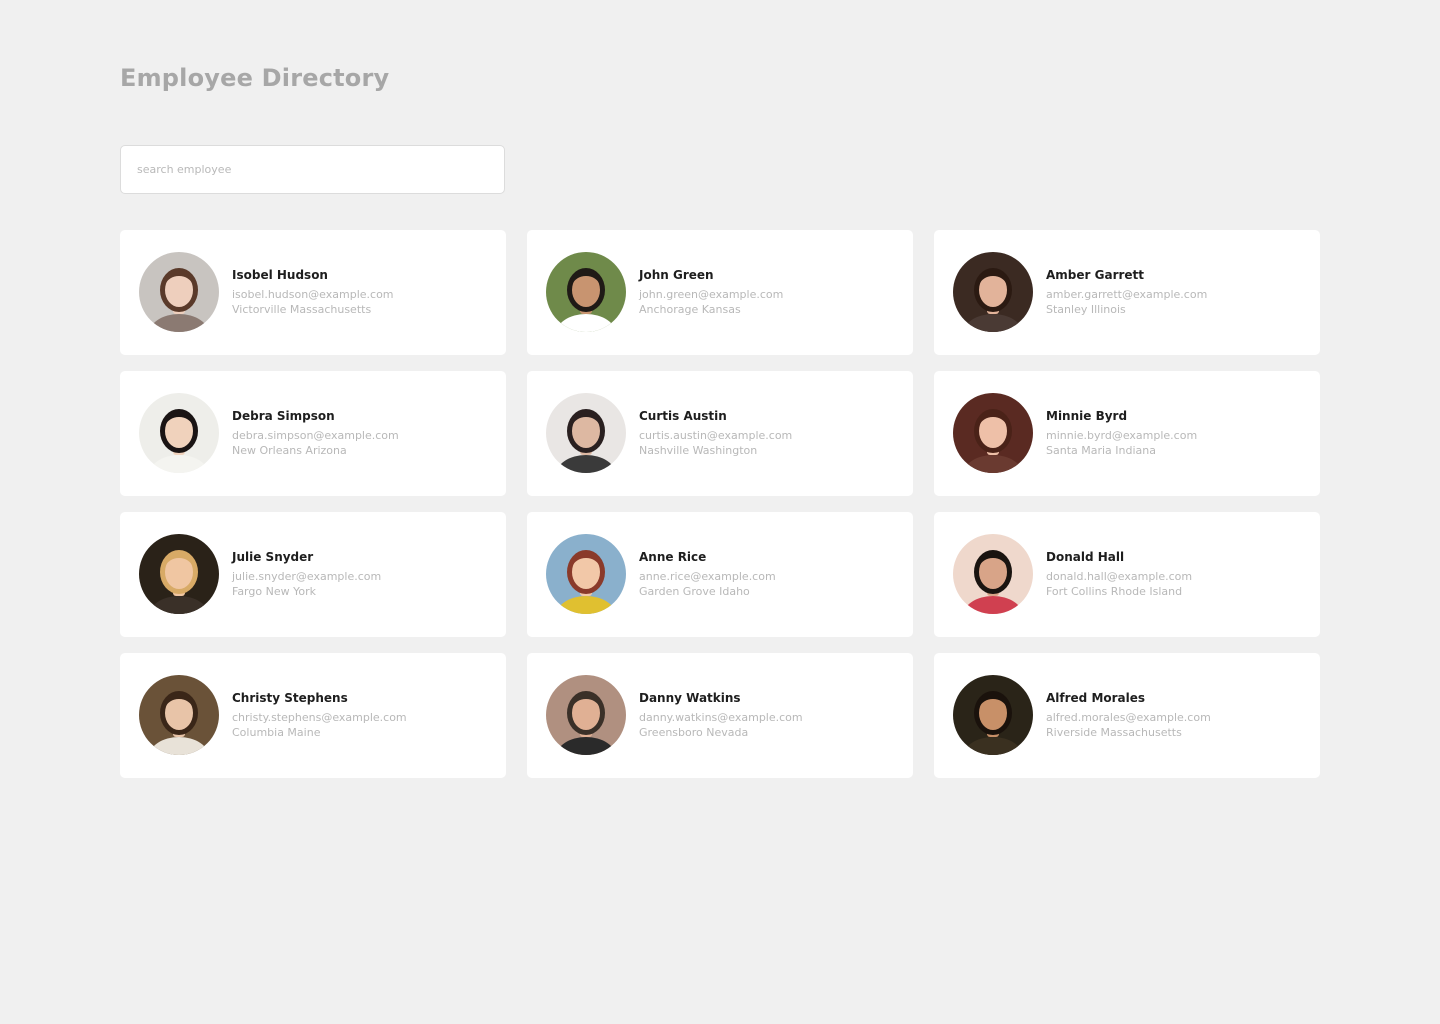 The width and height of the screenshot is (1440, 1024). Describe the element at coordinates (255, 78) in the screenshot. I see `page-title: Employee Directory` at that location.